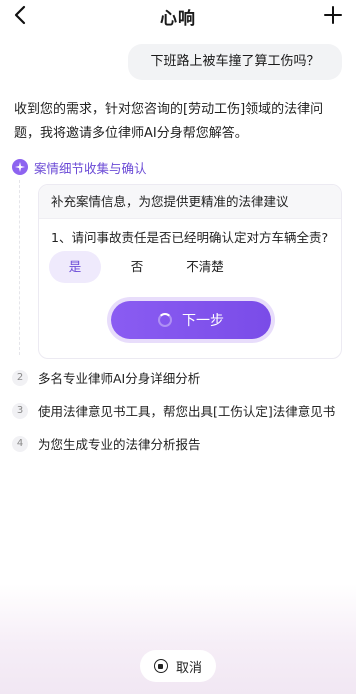 This screenshot has width=356, height=694. Describe the element at coordinates (188, 668) in the screenshot. I see `cancel-label: 取消` at that location.